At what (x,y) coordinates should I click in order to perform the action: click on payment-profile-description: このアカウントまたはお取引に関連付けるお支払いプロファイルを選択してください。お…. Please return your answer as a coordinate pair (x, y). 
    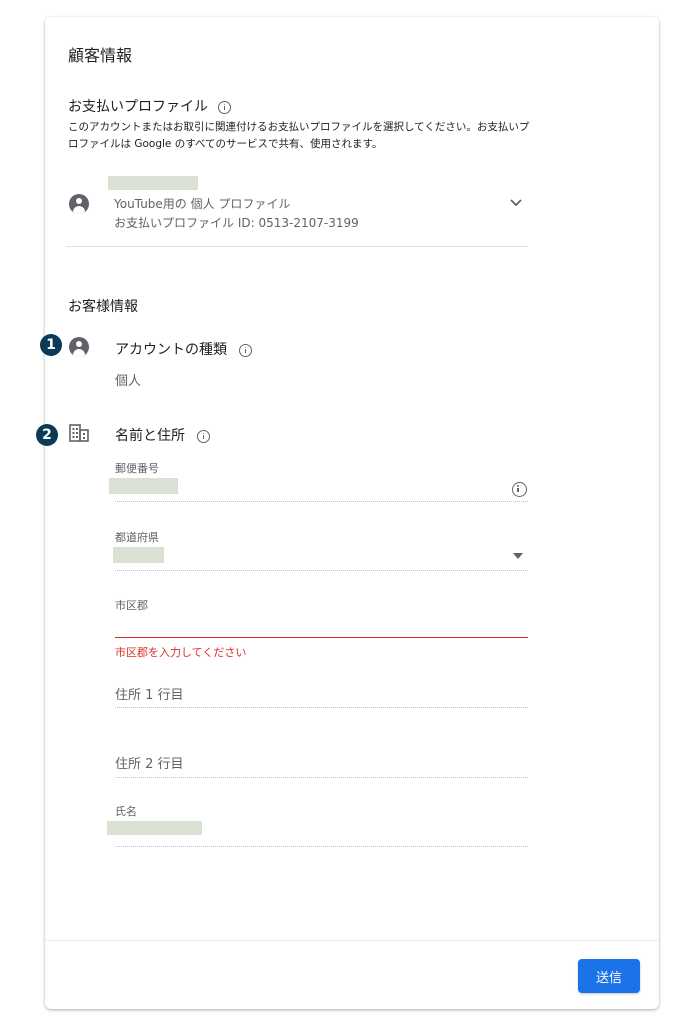
    Looking at the image, I should click on (299, 135).